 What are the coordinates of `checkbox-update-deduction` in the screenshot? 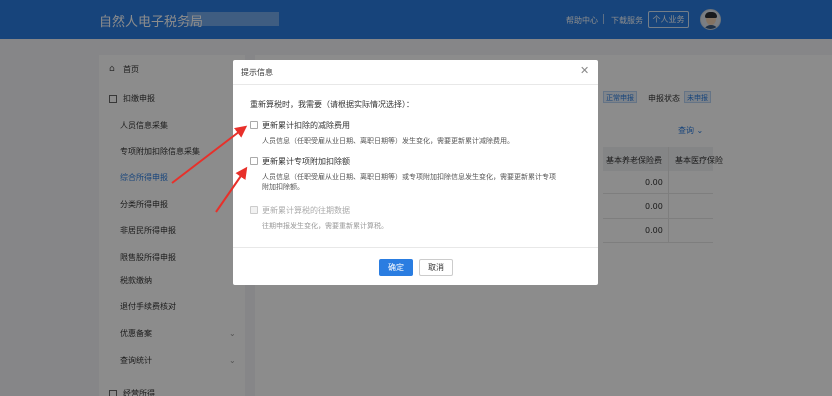 It's located at (254, 125).